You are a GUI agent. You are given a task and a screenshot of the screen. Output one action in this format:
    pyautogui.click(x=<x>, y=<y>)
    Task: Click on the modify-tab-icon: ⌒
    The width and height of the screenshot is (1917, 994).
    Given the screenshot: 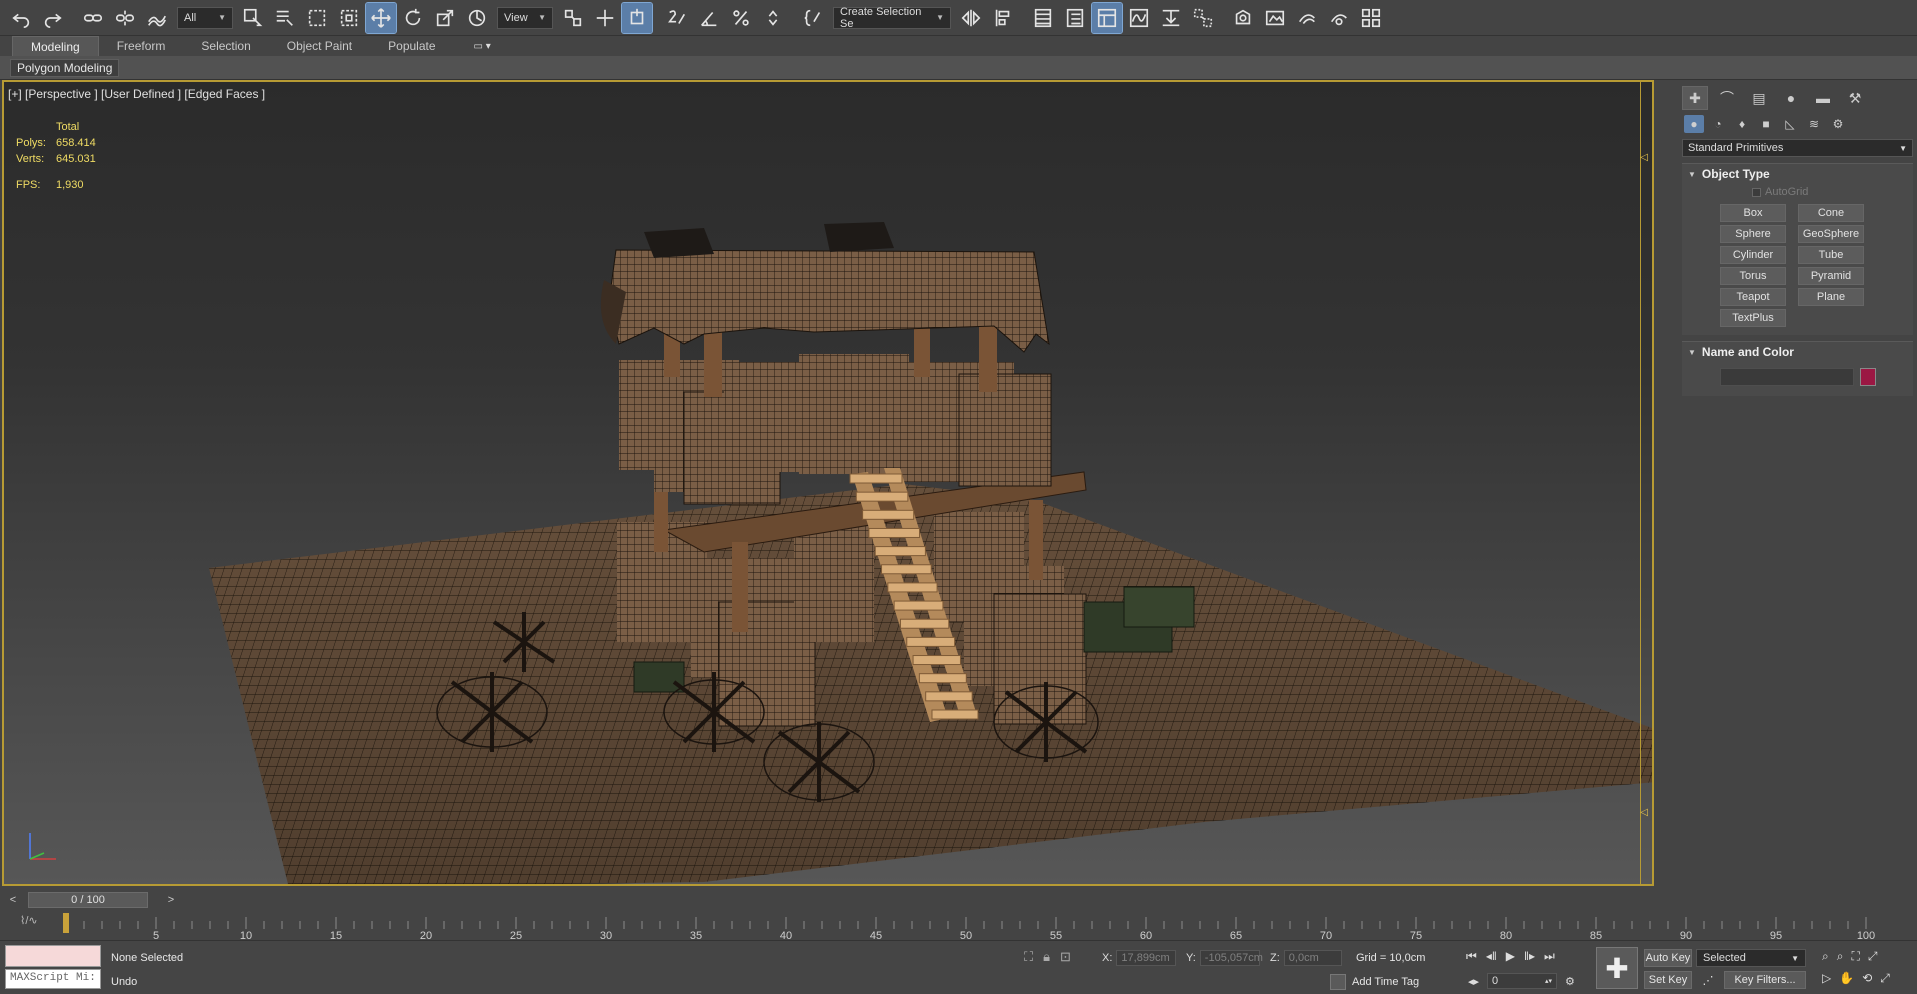 What is the action you would take?
    pyautogui.click(x=1727, y=98)
    